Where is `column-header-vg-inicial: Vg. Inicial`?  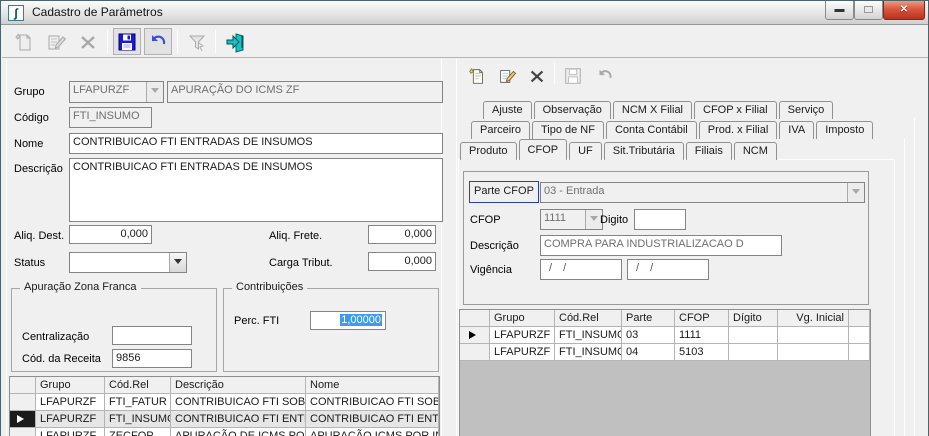
column-header-vg-inicial: Vg. Inicial is located at coordinates (813, 318).